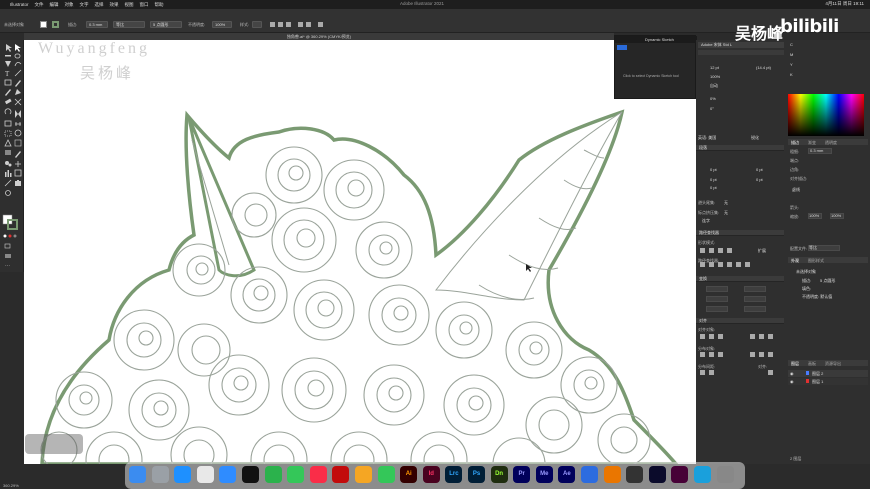  I want to click on messages-icon, so click(296, 474).